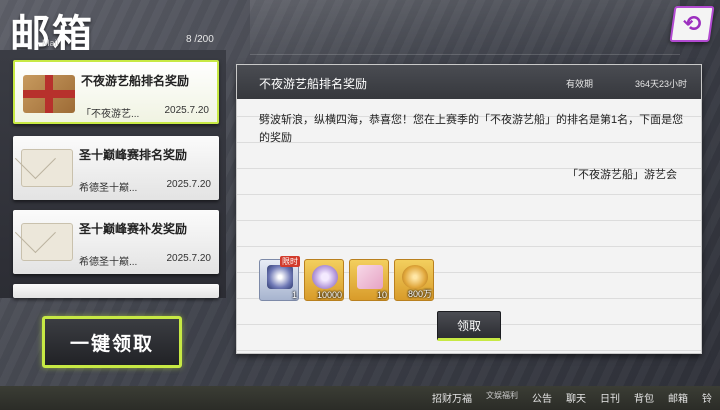  I want to click on claim-button: 领取, so click(469, 326).